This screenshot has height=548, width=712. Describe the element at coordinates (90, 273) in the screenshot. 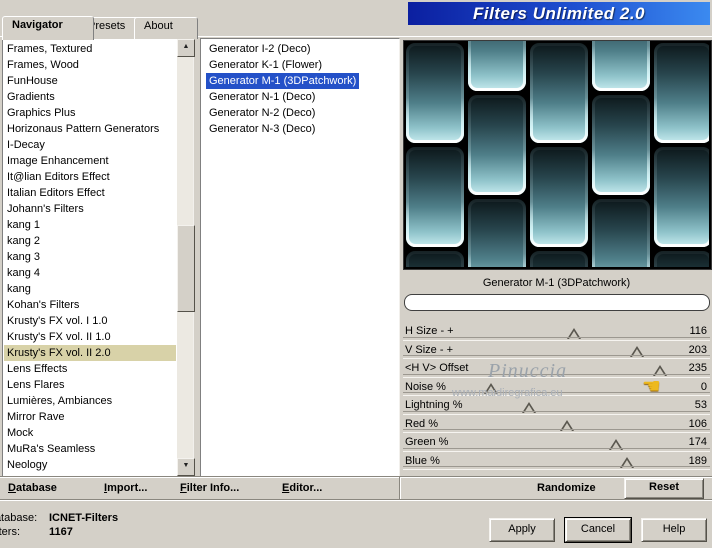

I see `category-item: kang 4` at that location.